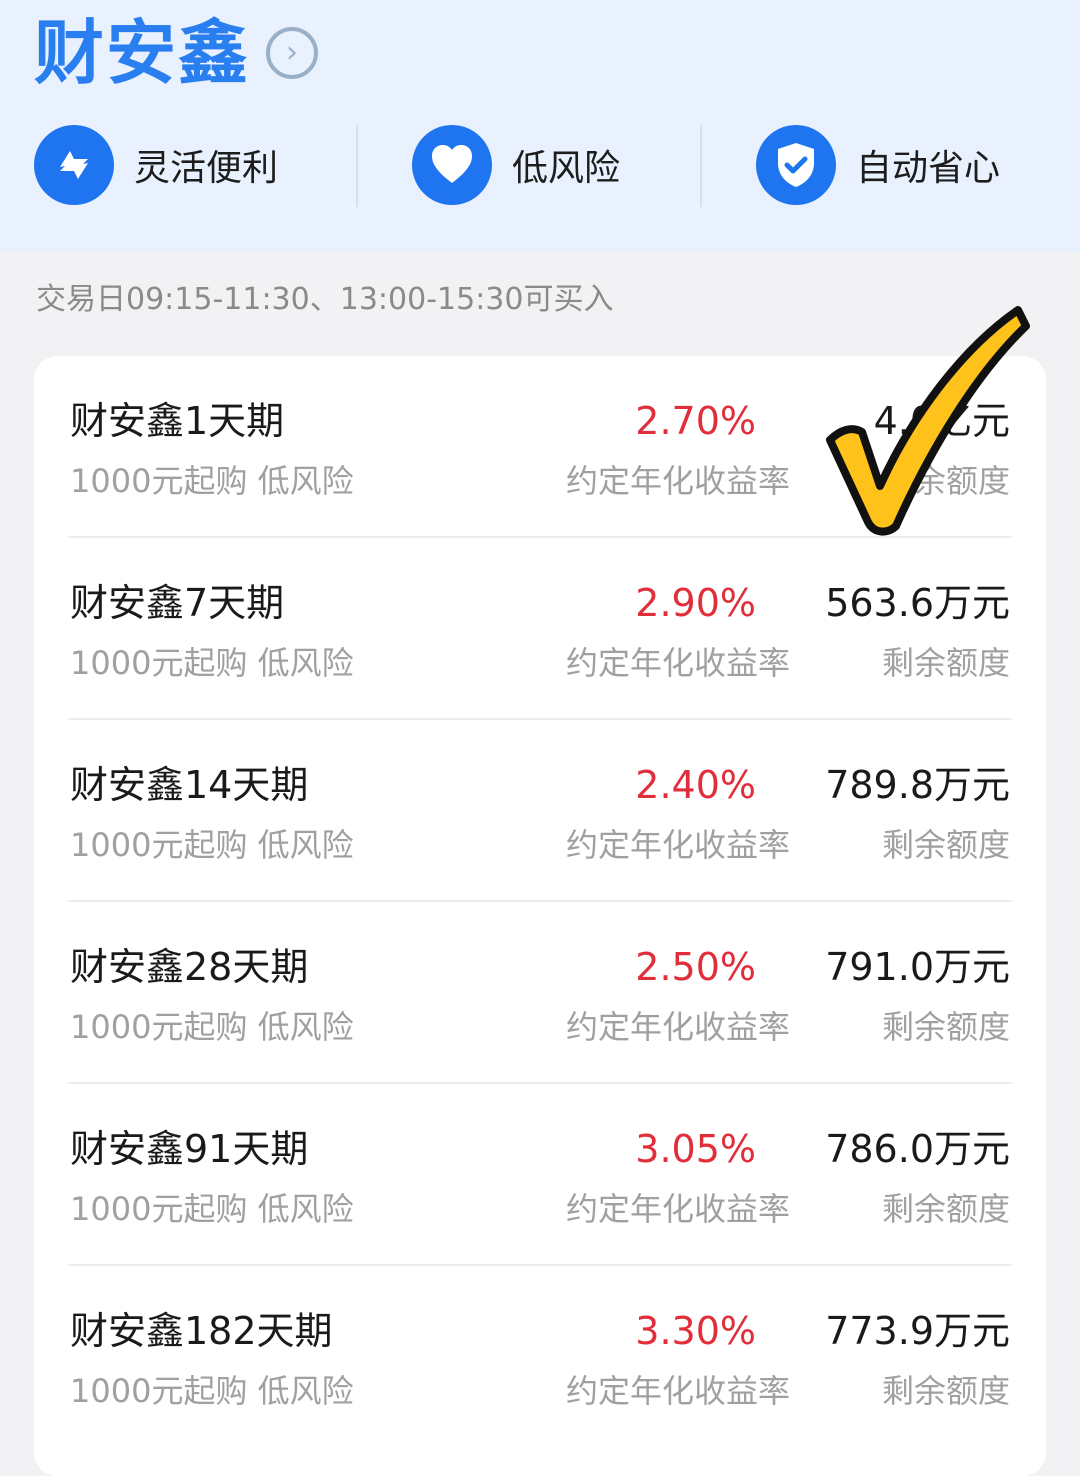  What do you see at coordinates (292, 53) in the screenshot?
I see `chevron-right-icon: ›` at bounding box center [292, 53].